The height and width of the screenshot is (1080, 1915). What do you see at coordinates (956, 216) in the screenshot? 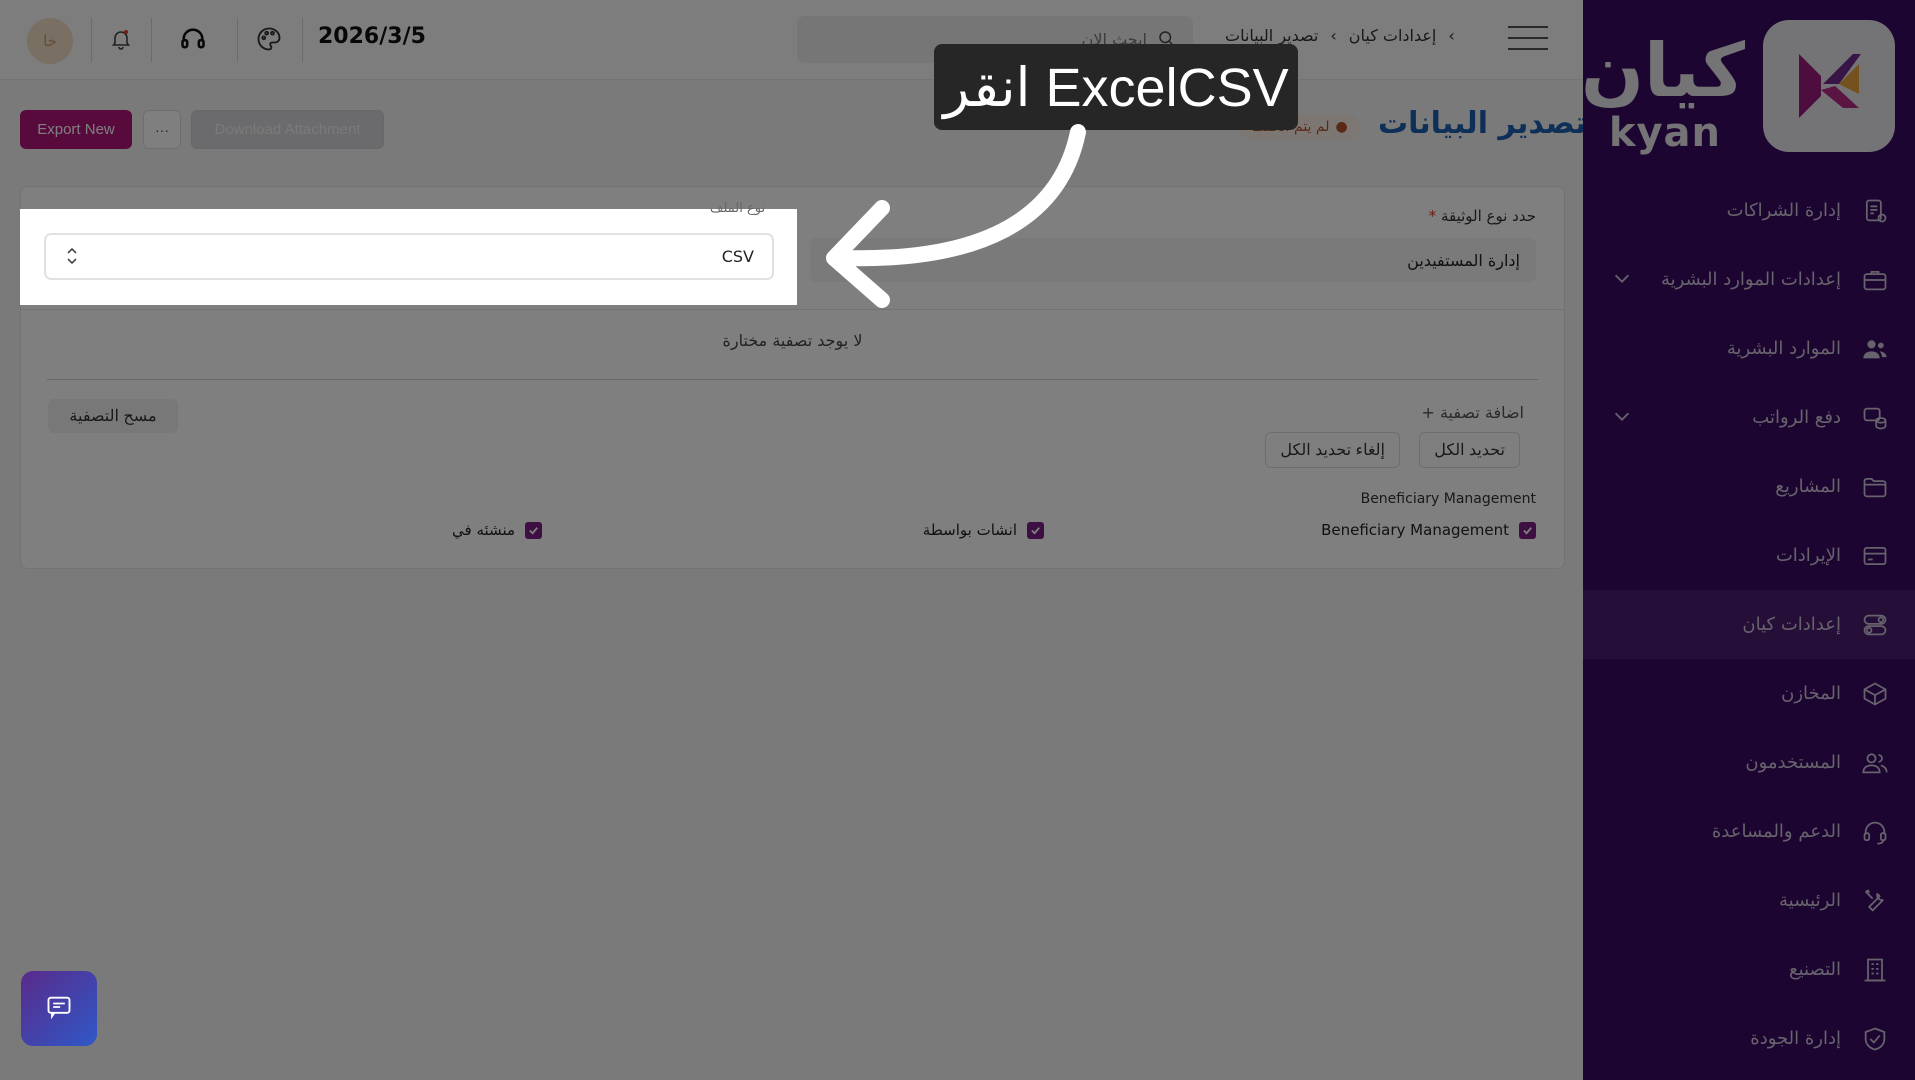
I see `pointer-arrow-icon` at bounding box center [956, 216].